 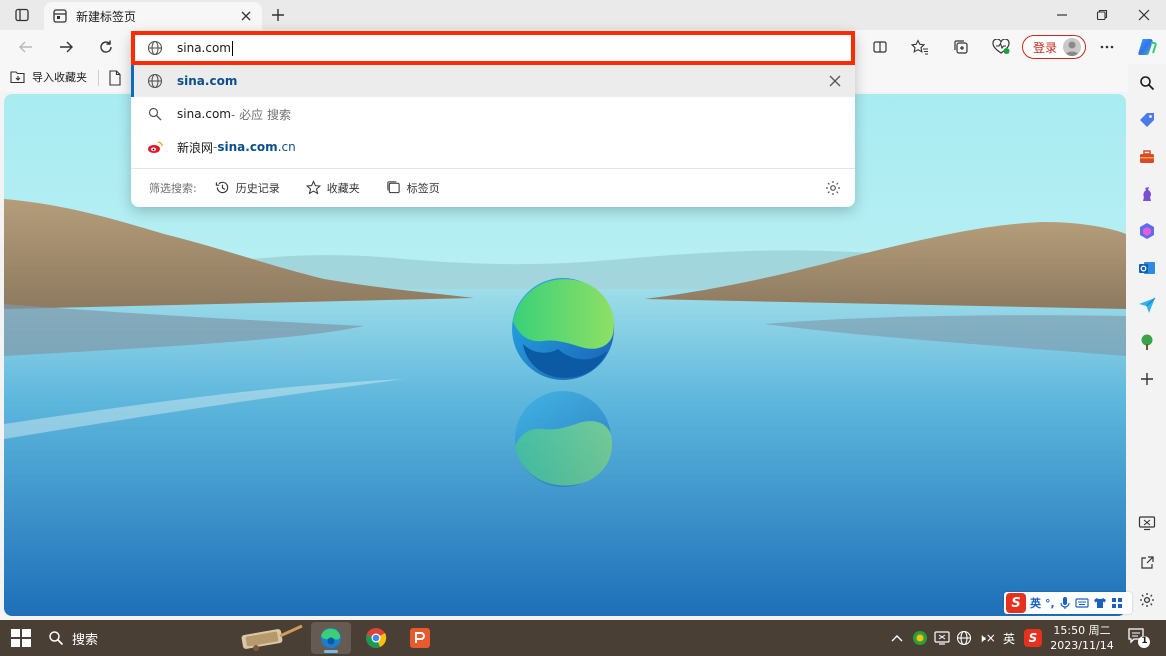 What do you see at coordinates (1050, 603) in the screenshot?
I see `ime-punctuation-toggle: °,` at bounding box center [1050, 603].